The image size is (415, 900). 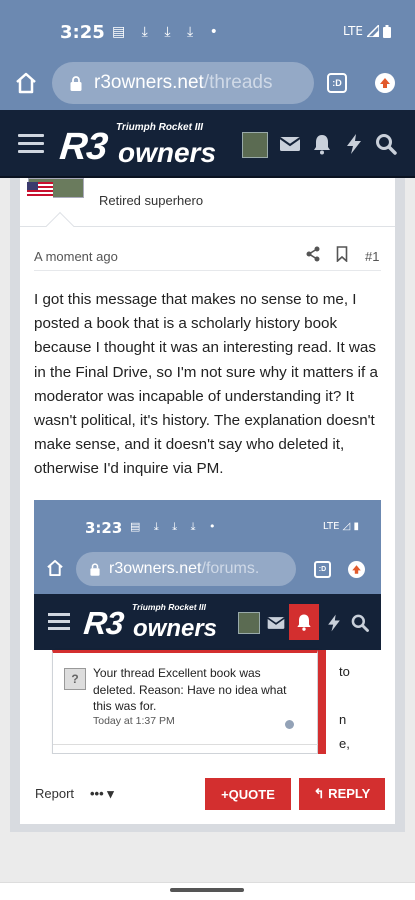 What do you see at coordinates (322, 702) in the screenshot?
I see `embedded-notification-accent` at bounding box center [322, 702].